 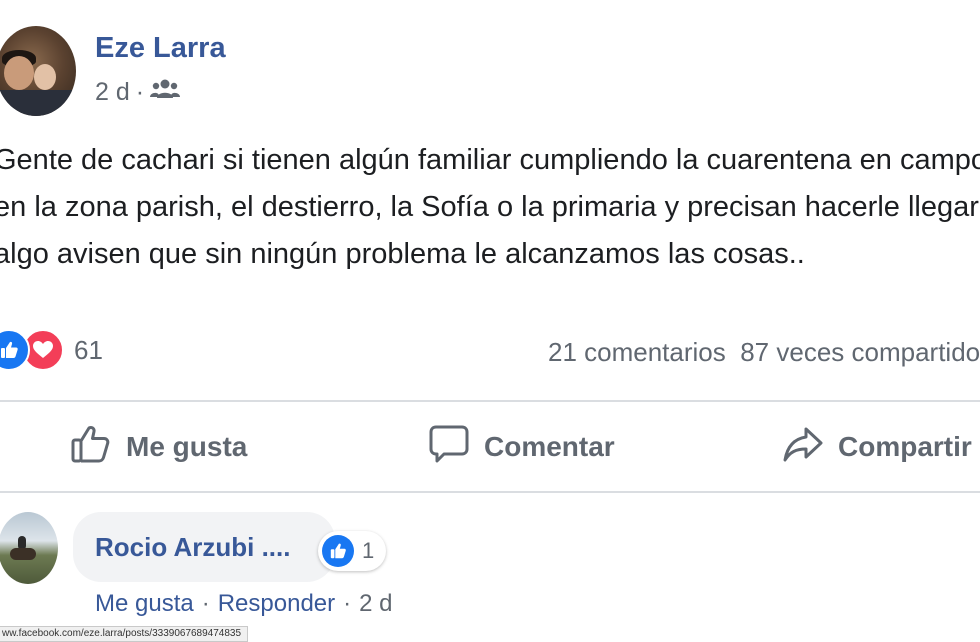 I want to click on comments-count-link: 21 comentarios, so click(x=637, y=352).